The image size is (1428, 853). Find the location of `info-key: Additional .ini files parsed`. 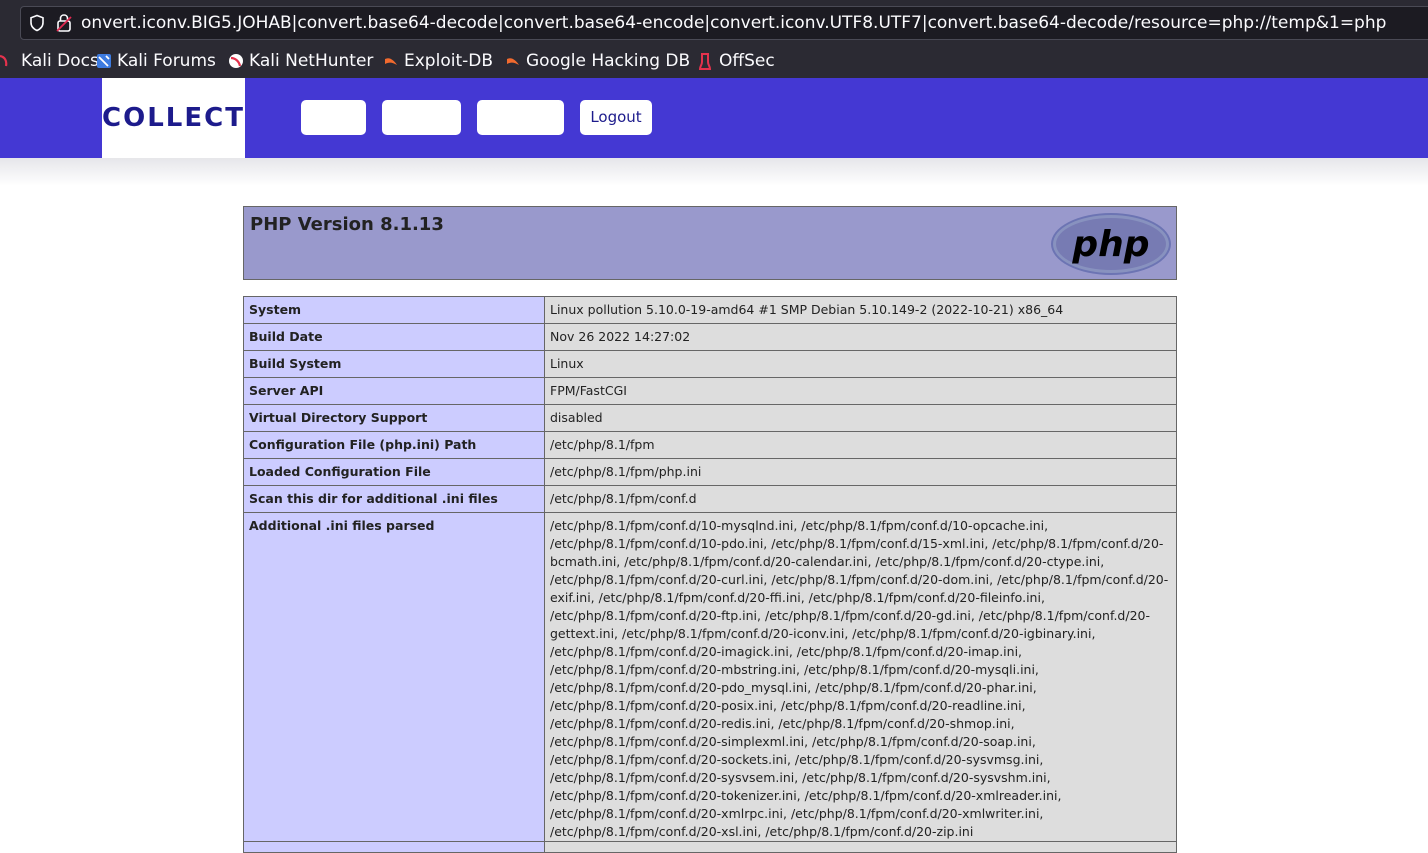

info-key: Additional .ini files parsed is located at coordinates (394, 677).